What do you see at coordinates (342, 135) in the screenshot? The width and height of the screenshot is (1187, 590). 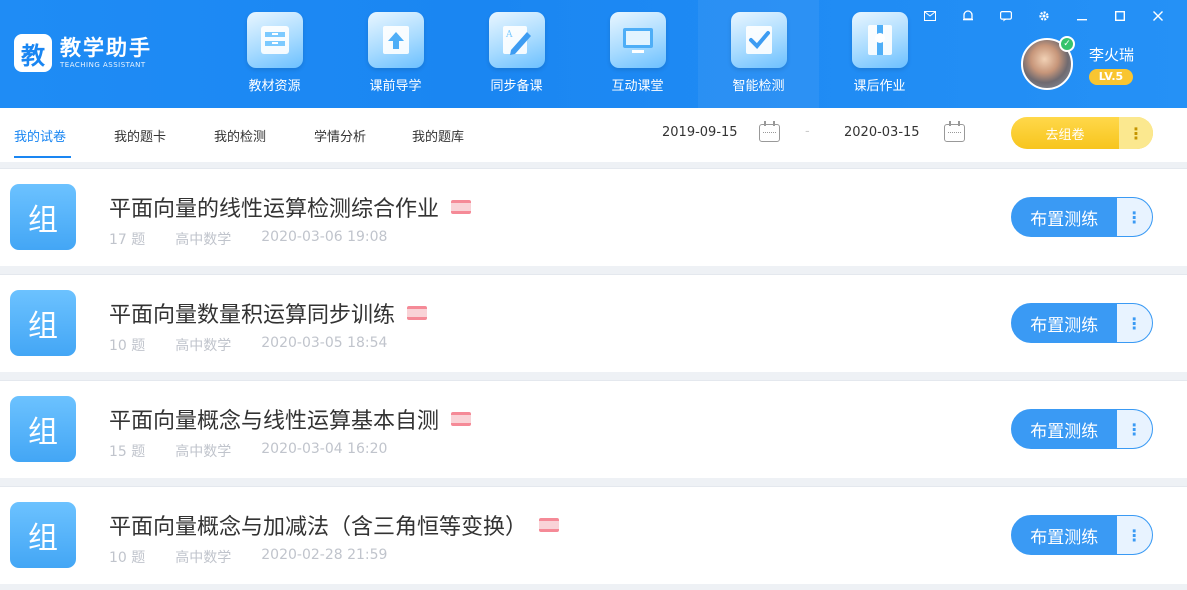 I see `tab-learning-analysis: 学情分析` at bounding box center [342, 135].